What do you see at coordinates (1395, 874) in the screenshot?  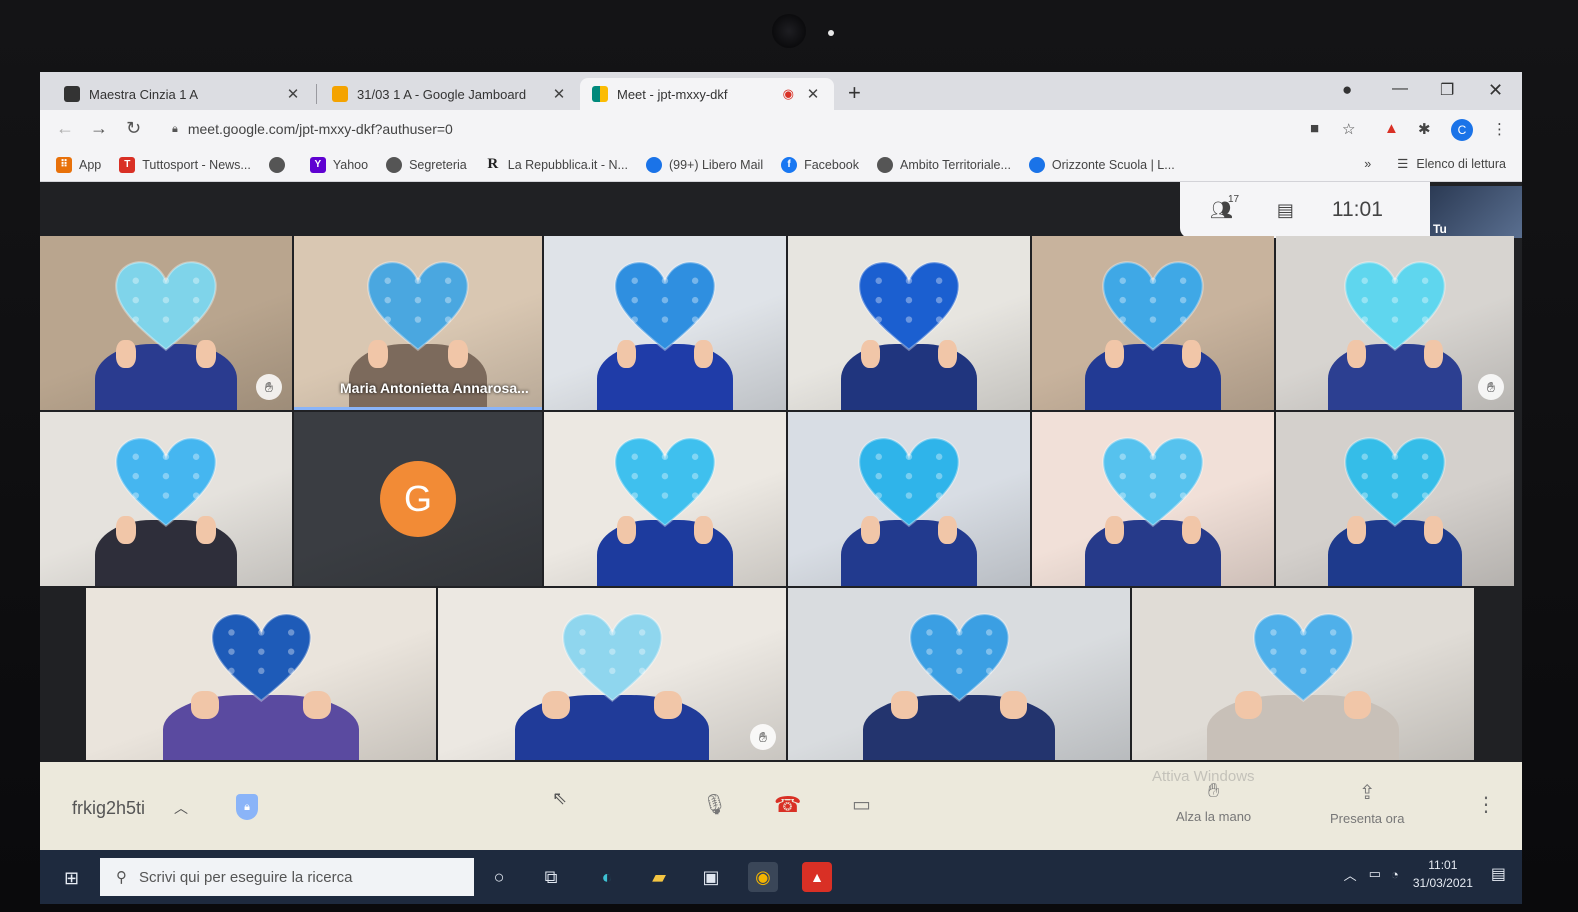 I see `wifi-icon: ◔` at bounding box center [1395, 874].